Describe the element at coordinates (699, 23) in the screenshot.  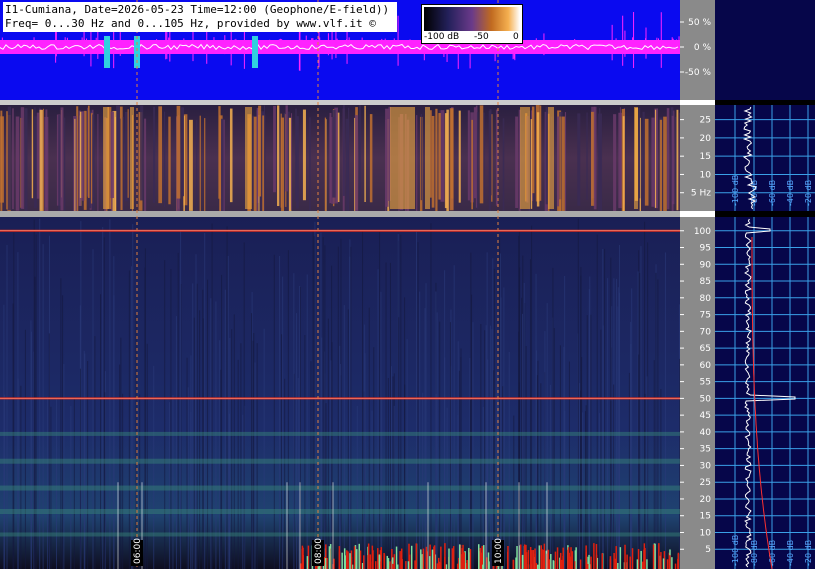
I see `amplitude-tick-label: 50 %` at that location.